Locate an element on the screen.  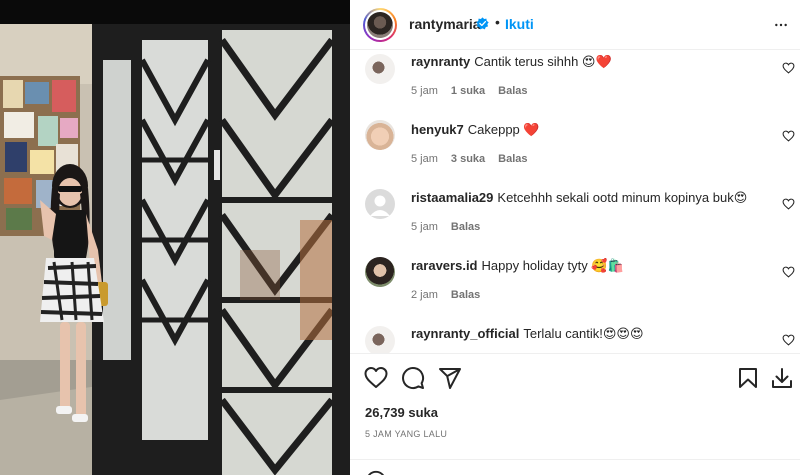
comment-item: raynranty_official Terlalu cantik!😍😍😍 is located at coordinates (575, 337).